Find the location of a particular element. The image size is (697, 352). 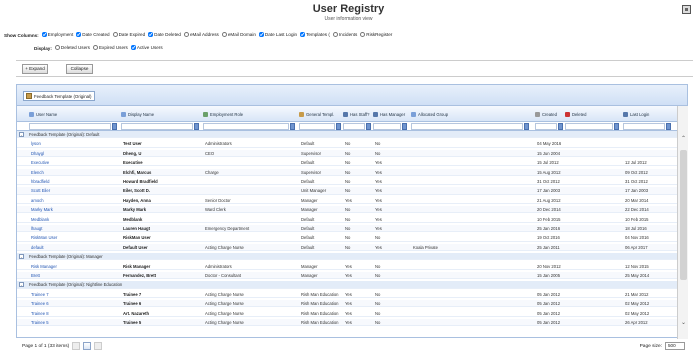

show-column-option: eMail Address is located at coordinates (201, 34).